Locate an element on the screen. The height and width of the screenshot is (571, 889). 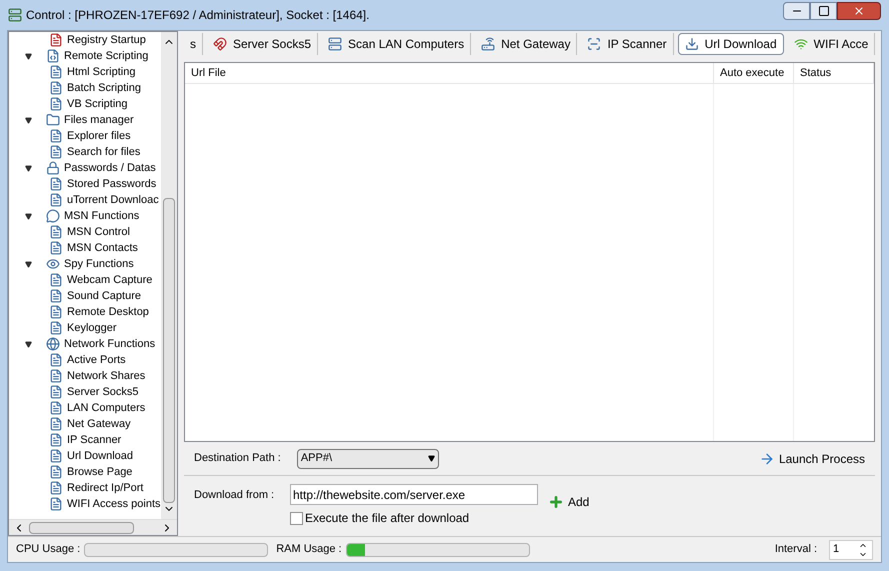
tree-group: Network Functions is located at coordinates (110, 344).